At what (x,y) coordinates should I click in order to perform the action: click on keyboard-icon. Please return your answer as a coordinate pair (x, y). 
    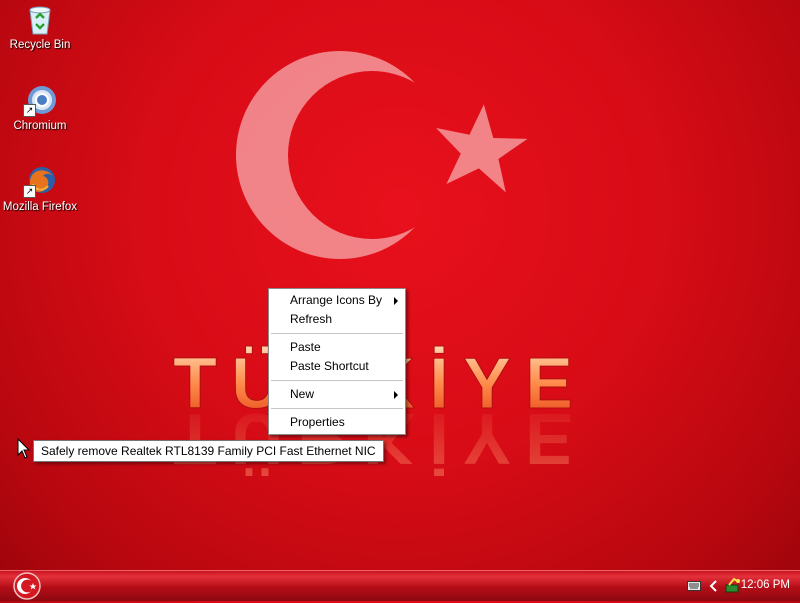
    Looking at the image, I should click on (694, 586).